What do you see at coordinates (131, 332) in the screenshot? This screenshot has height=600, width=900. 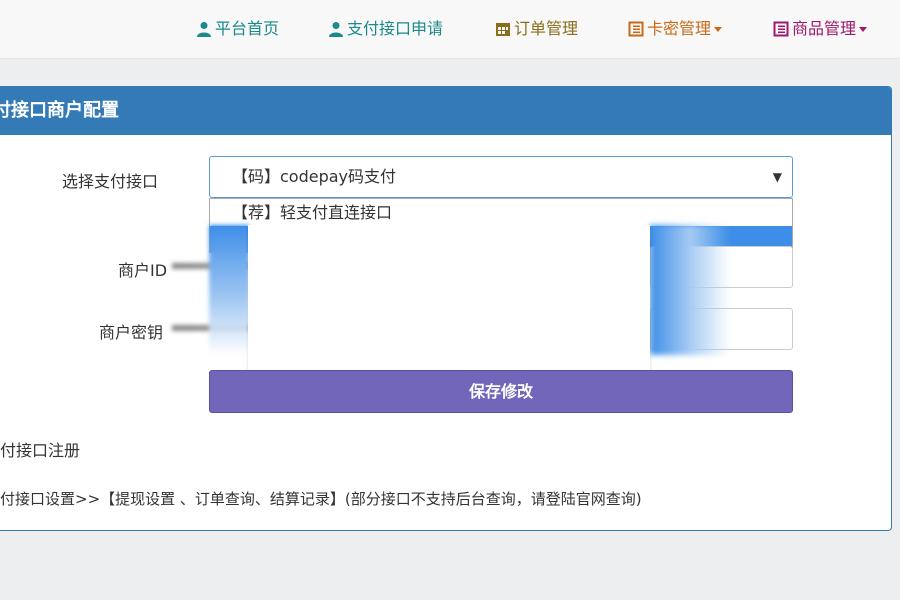 I see `merchant-key-label: 商户密钥` at bounding box center [131, 332].